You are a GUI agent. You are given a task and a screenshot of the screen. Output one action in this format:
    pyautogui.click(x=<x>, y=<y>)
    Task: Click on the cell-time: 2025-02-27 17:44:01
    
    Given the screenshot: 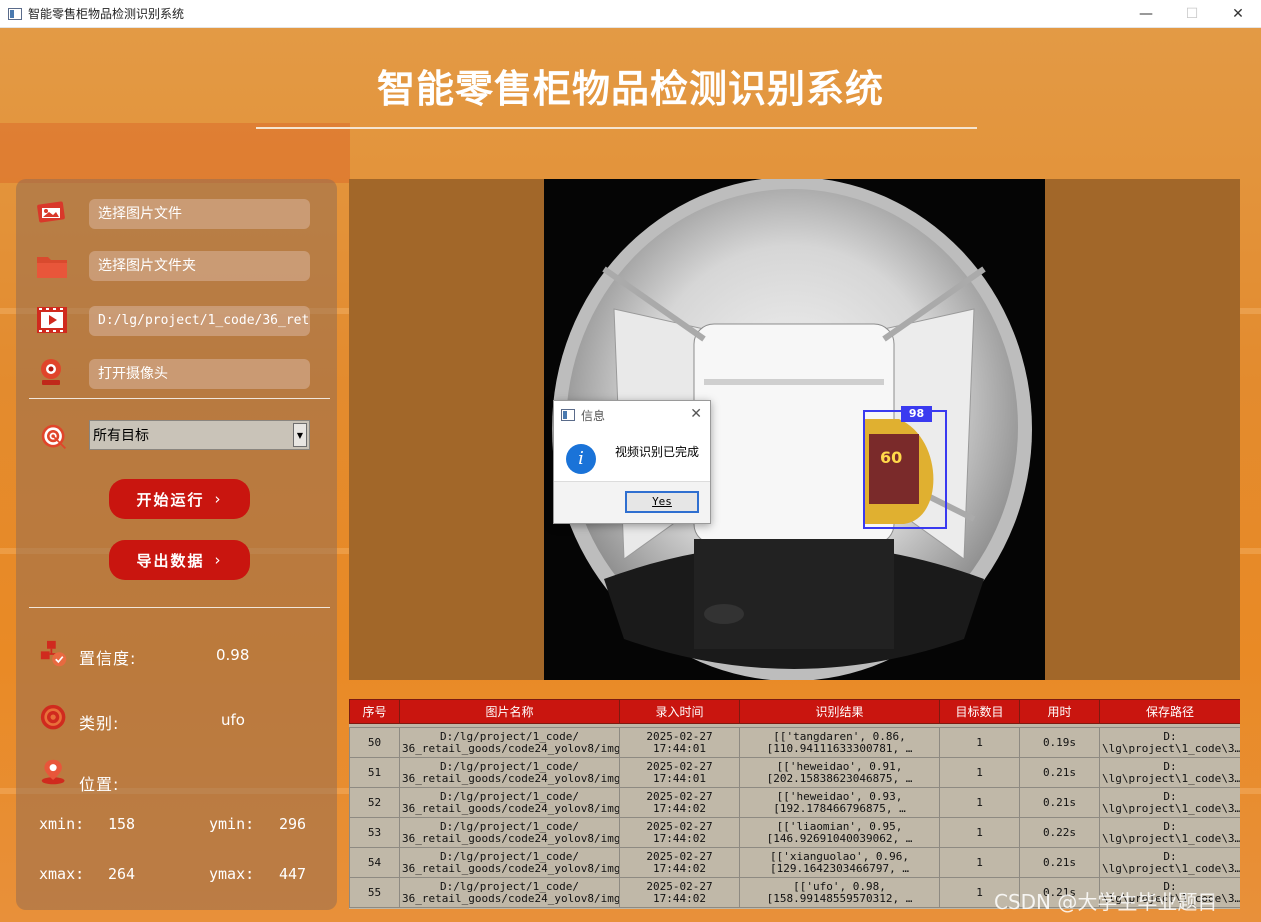 What is the action you would take?
    pyautogui.click(x=679, y=772)
    